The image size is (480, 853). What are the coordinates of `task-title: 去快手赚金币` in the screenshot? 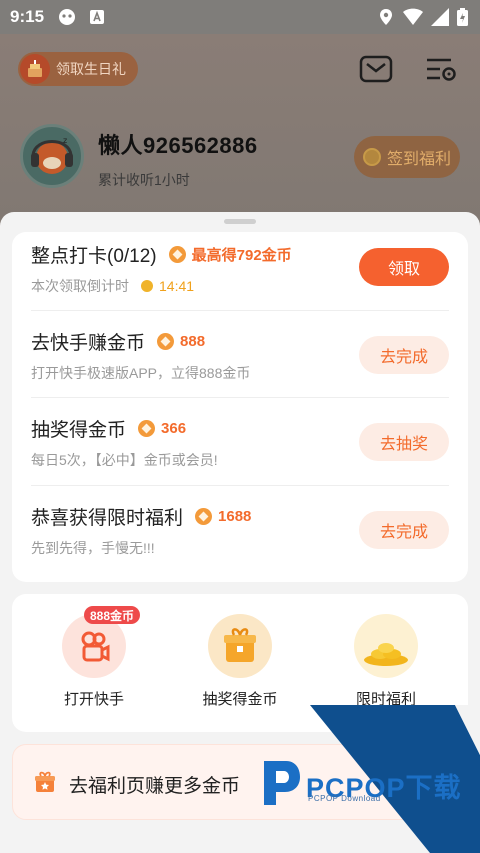 It's located at (88, 343).